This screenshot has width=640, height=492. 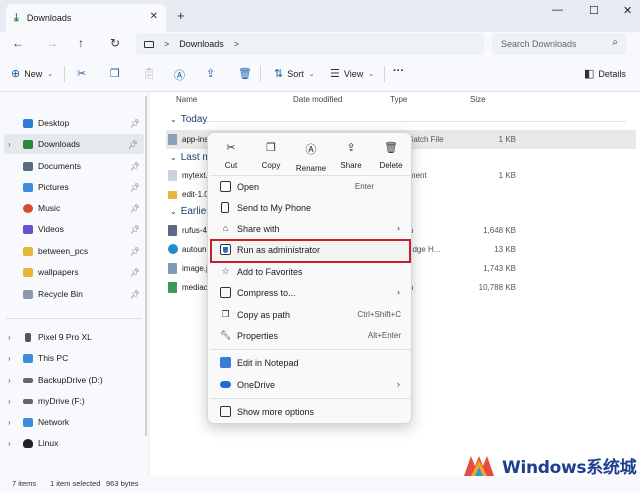 I want to click on minimize-button: —, so click(x=557, y=10).